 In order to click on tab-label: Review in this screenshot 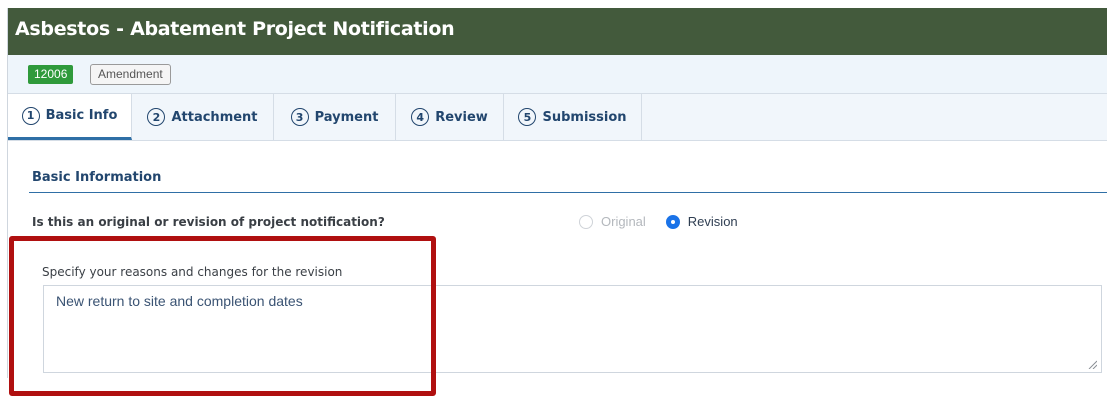, I will do `click(461, 117)`.